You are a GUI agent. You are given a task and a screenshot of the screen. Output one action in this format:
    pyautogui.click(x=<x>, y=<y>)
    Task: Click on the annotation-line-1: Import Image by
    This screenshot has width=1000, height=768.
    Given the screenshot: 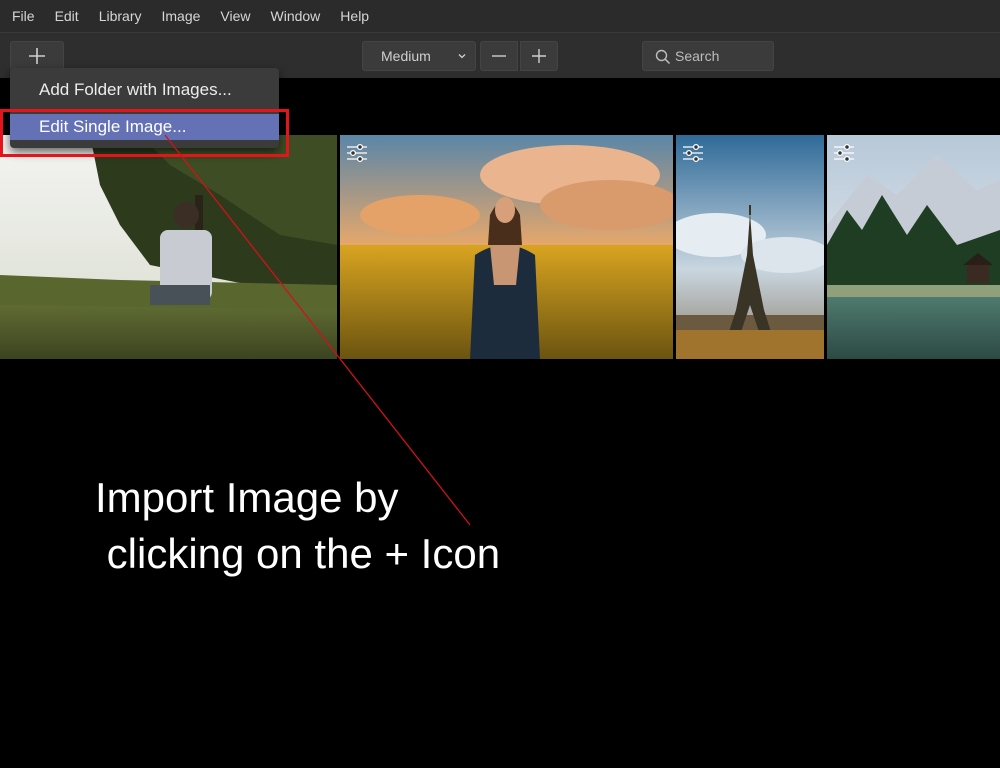 What is the action you would take?
    pyautogui.click(x=247, y=497)
    